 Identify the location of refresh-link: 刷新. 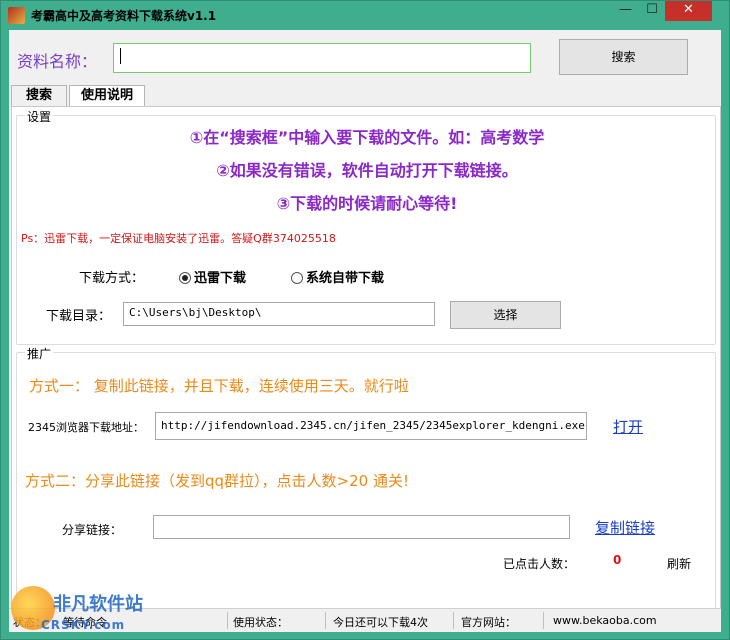
(679, 563).